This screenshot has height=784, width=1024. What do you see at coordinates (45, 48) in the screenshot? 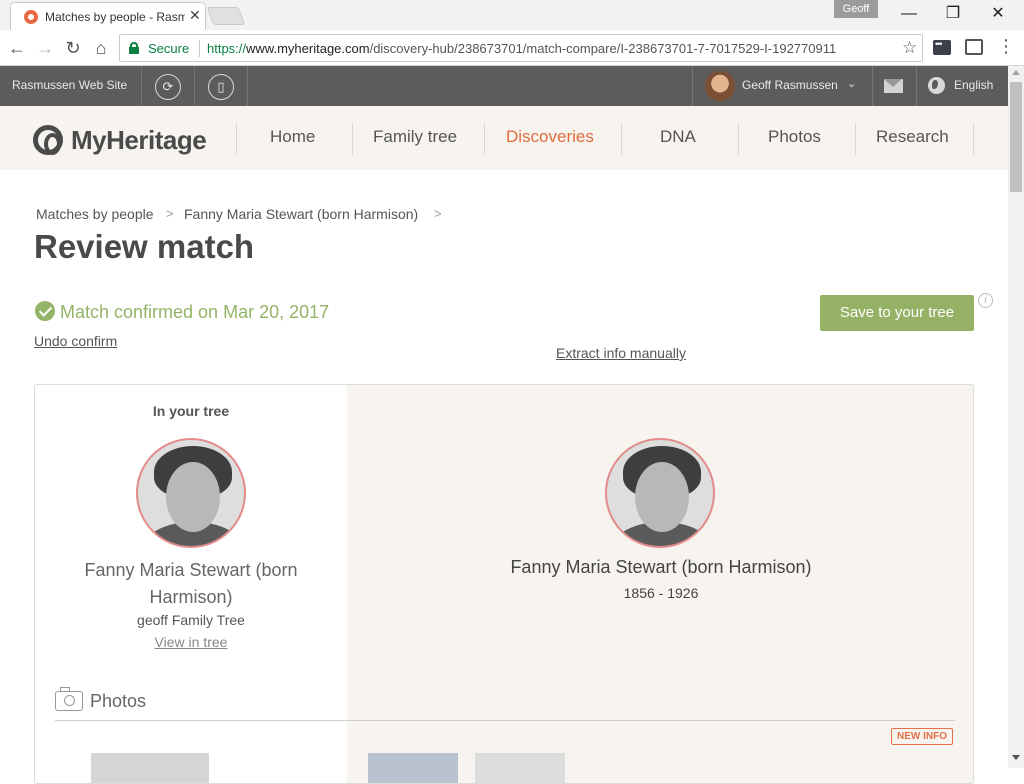
I see `forward-icon: →` at bounding box center [45, 48].